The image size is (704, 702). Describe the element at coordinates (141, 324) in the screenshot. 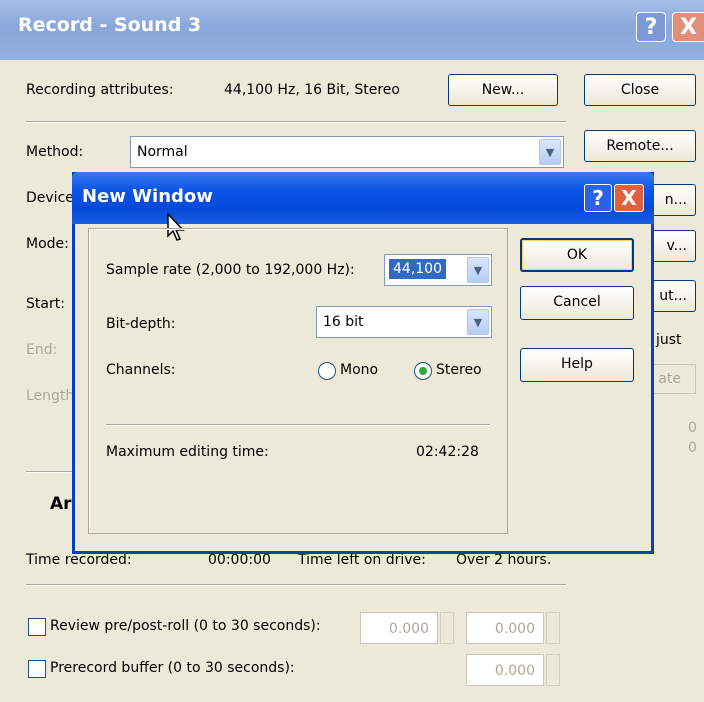

I see `bit-depth-label: Bit-depth:` at that location.